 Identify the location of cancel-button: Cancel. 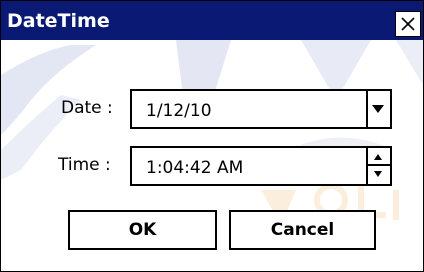
(302, 230).